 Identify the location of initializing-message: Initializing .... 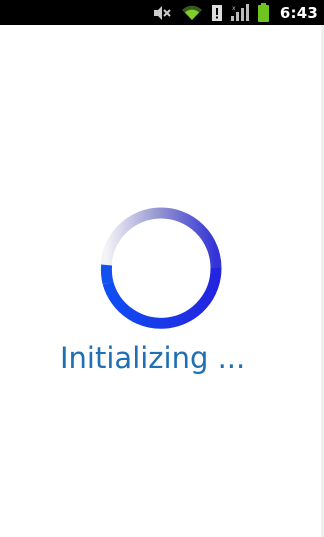
(153, 358).